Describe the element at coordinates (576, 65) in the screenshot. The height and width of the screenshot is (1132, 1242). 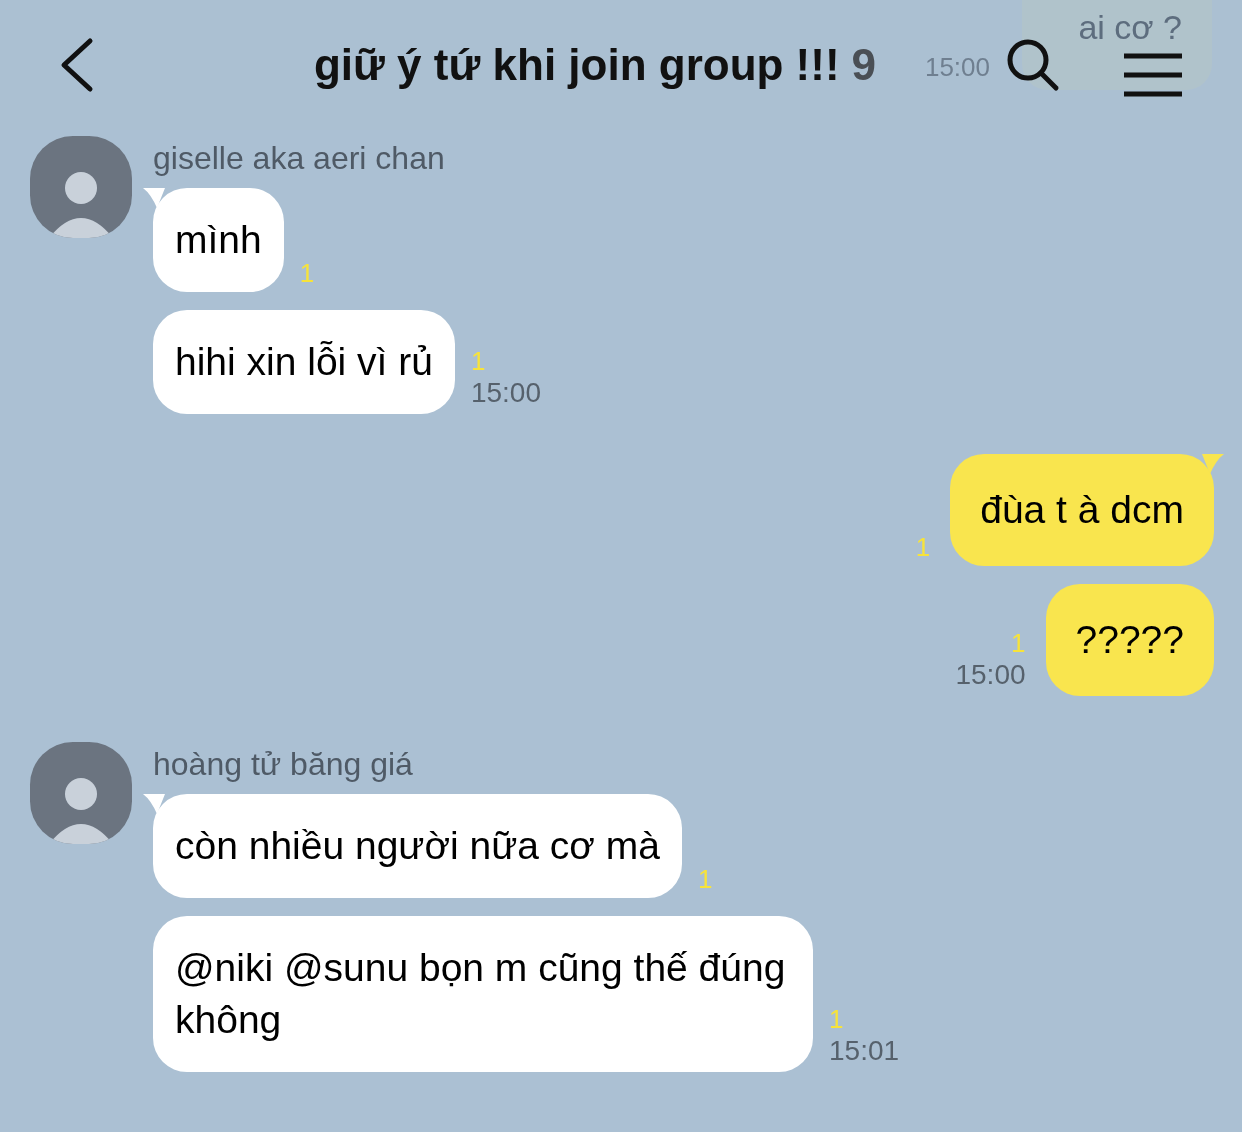
I see `chat-title: giữ ý tứ khi join group !!!` at that location.